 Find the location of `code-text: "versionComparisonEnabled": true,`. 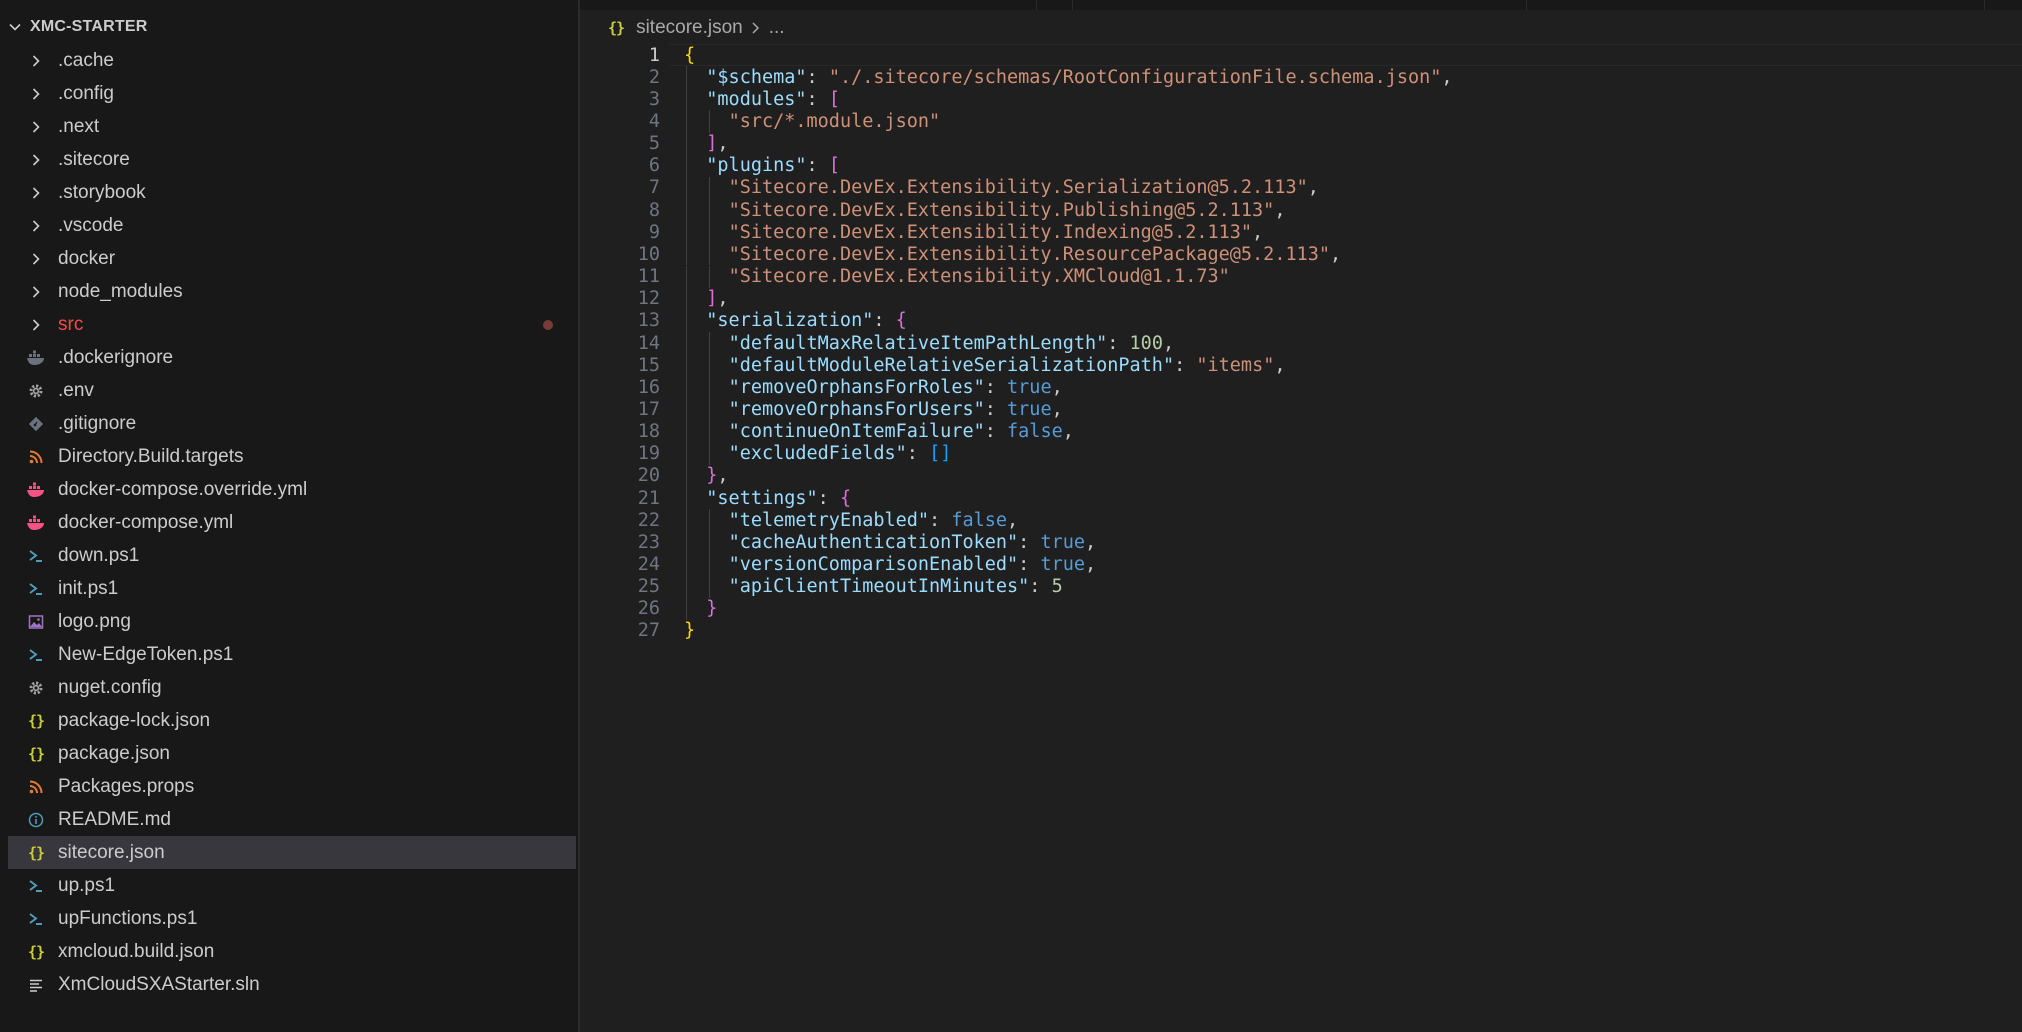

code-text: "versionComparisonEnabled": true, is located at coordinates (912, 564).